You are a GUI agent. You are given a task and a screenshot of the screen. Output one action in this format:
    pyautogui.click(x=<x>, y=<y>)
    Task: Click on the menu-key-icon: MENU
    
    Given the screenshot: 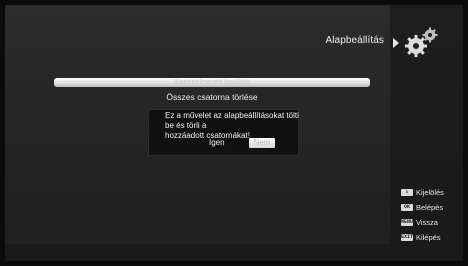 What is the action you would take?
    pyautogui.click(x=407, y=222)
    